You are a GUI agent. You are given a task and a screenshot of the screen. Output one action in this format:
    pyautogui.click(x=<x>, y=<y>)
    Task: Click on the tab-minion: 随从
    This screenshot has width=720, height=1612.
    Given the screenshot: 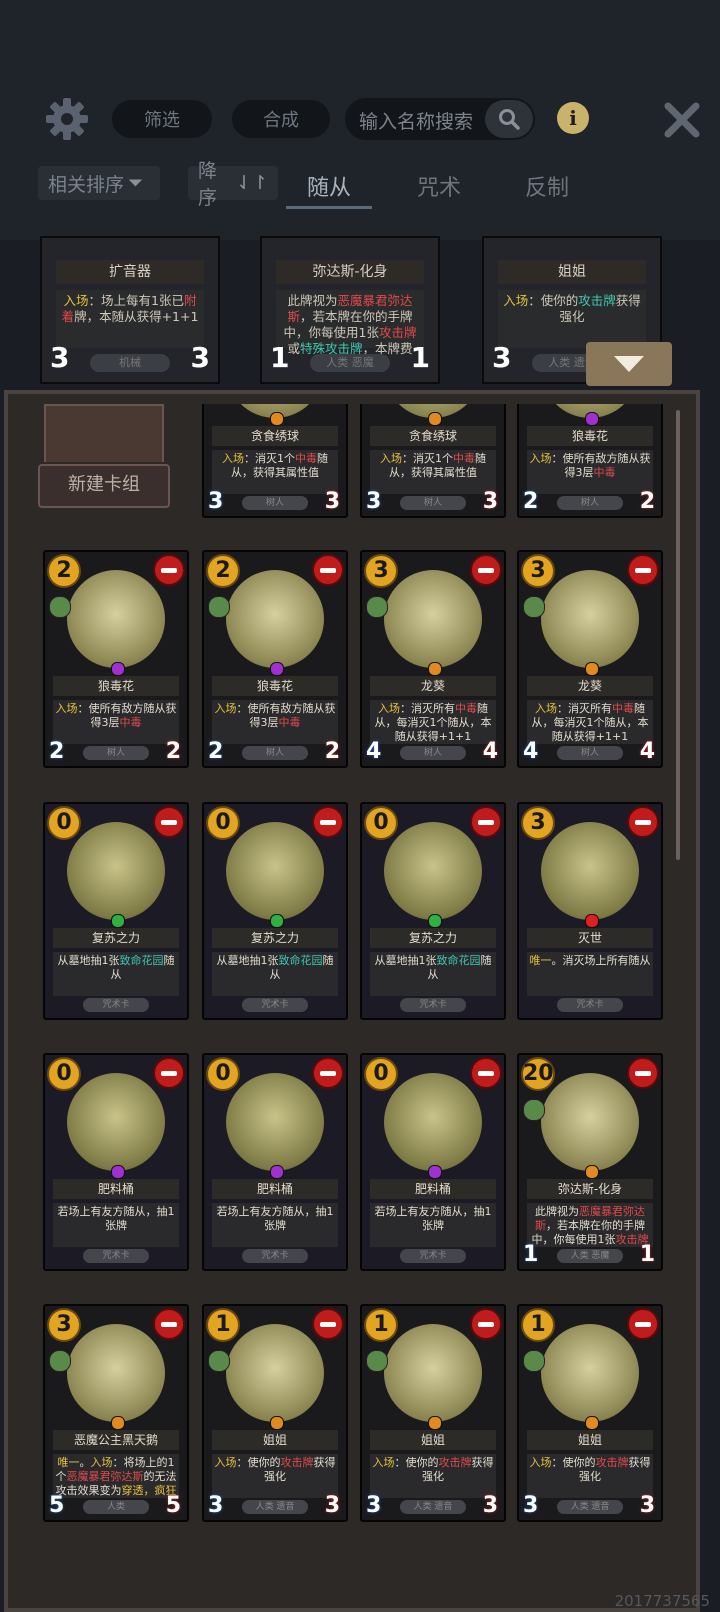 What is the action you would take?
    pyautogui.click(x=329, y=187)
    